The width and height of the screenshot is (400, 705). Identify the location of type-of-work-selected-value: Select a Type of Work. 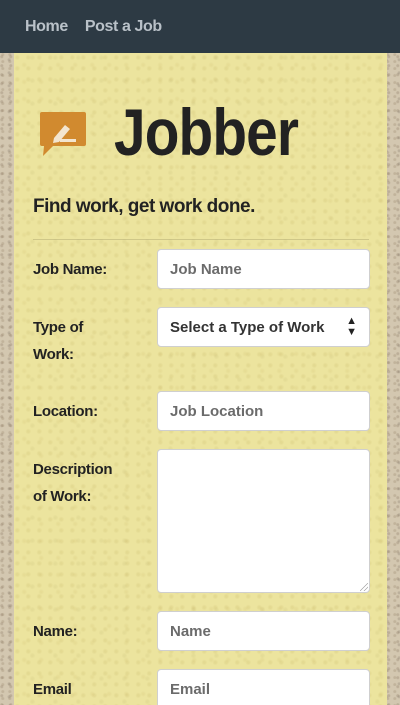
(247, 327).